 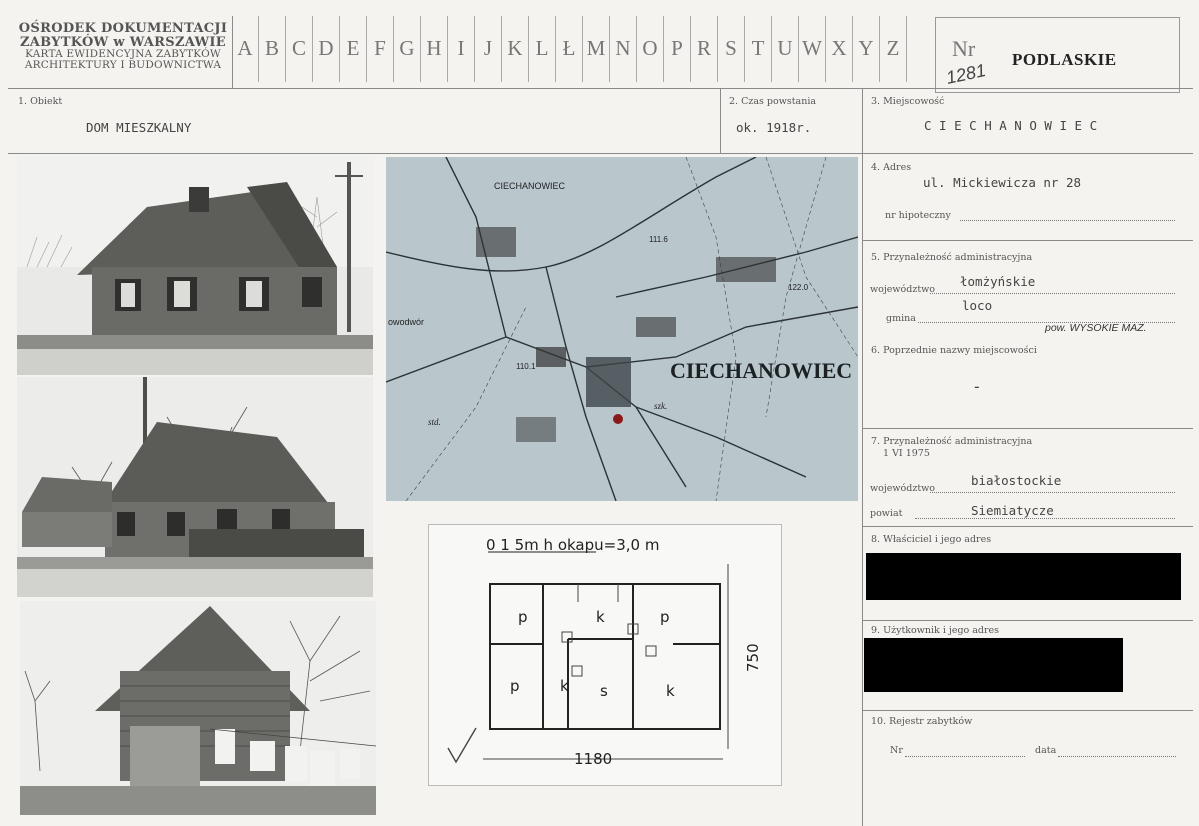 What do you see at coordinates (1011, 125) in the screenshot?
I see `locality: C I E C H A N O W I E C` at bounding box center [1011, 125].